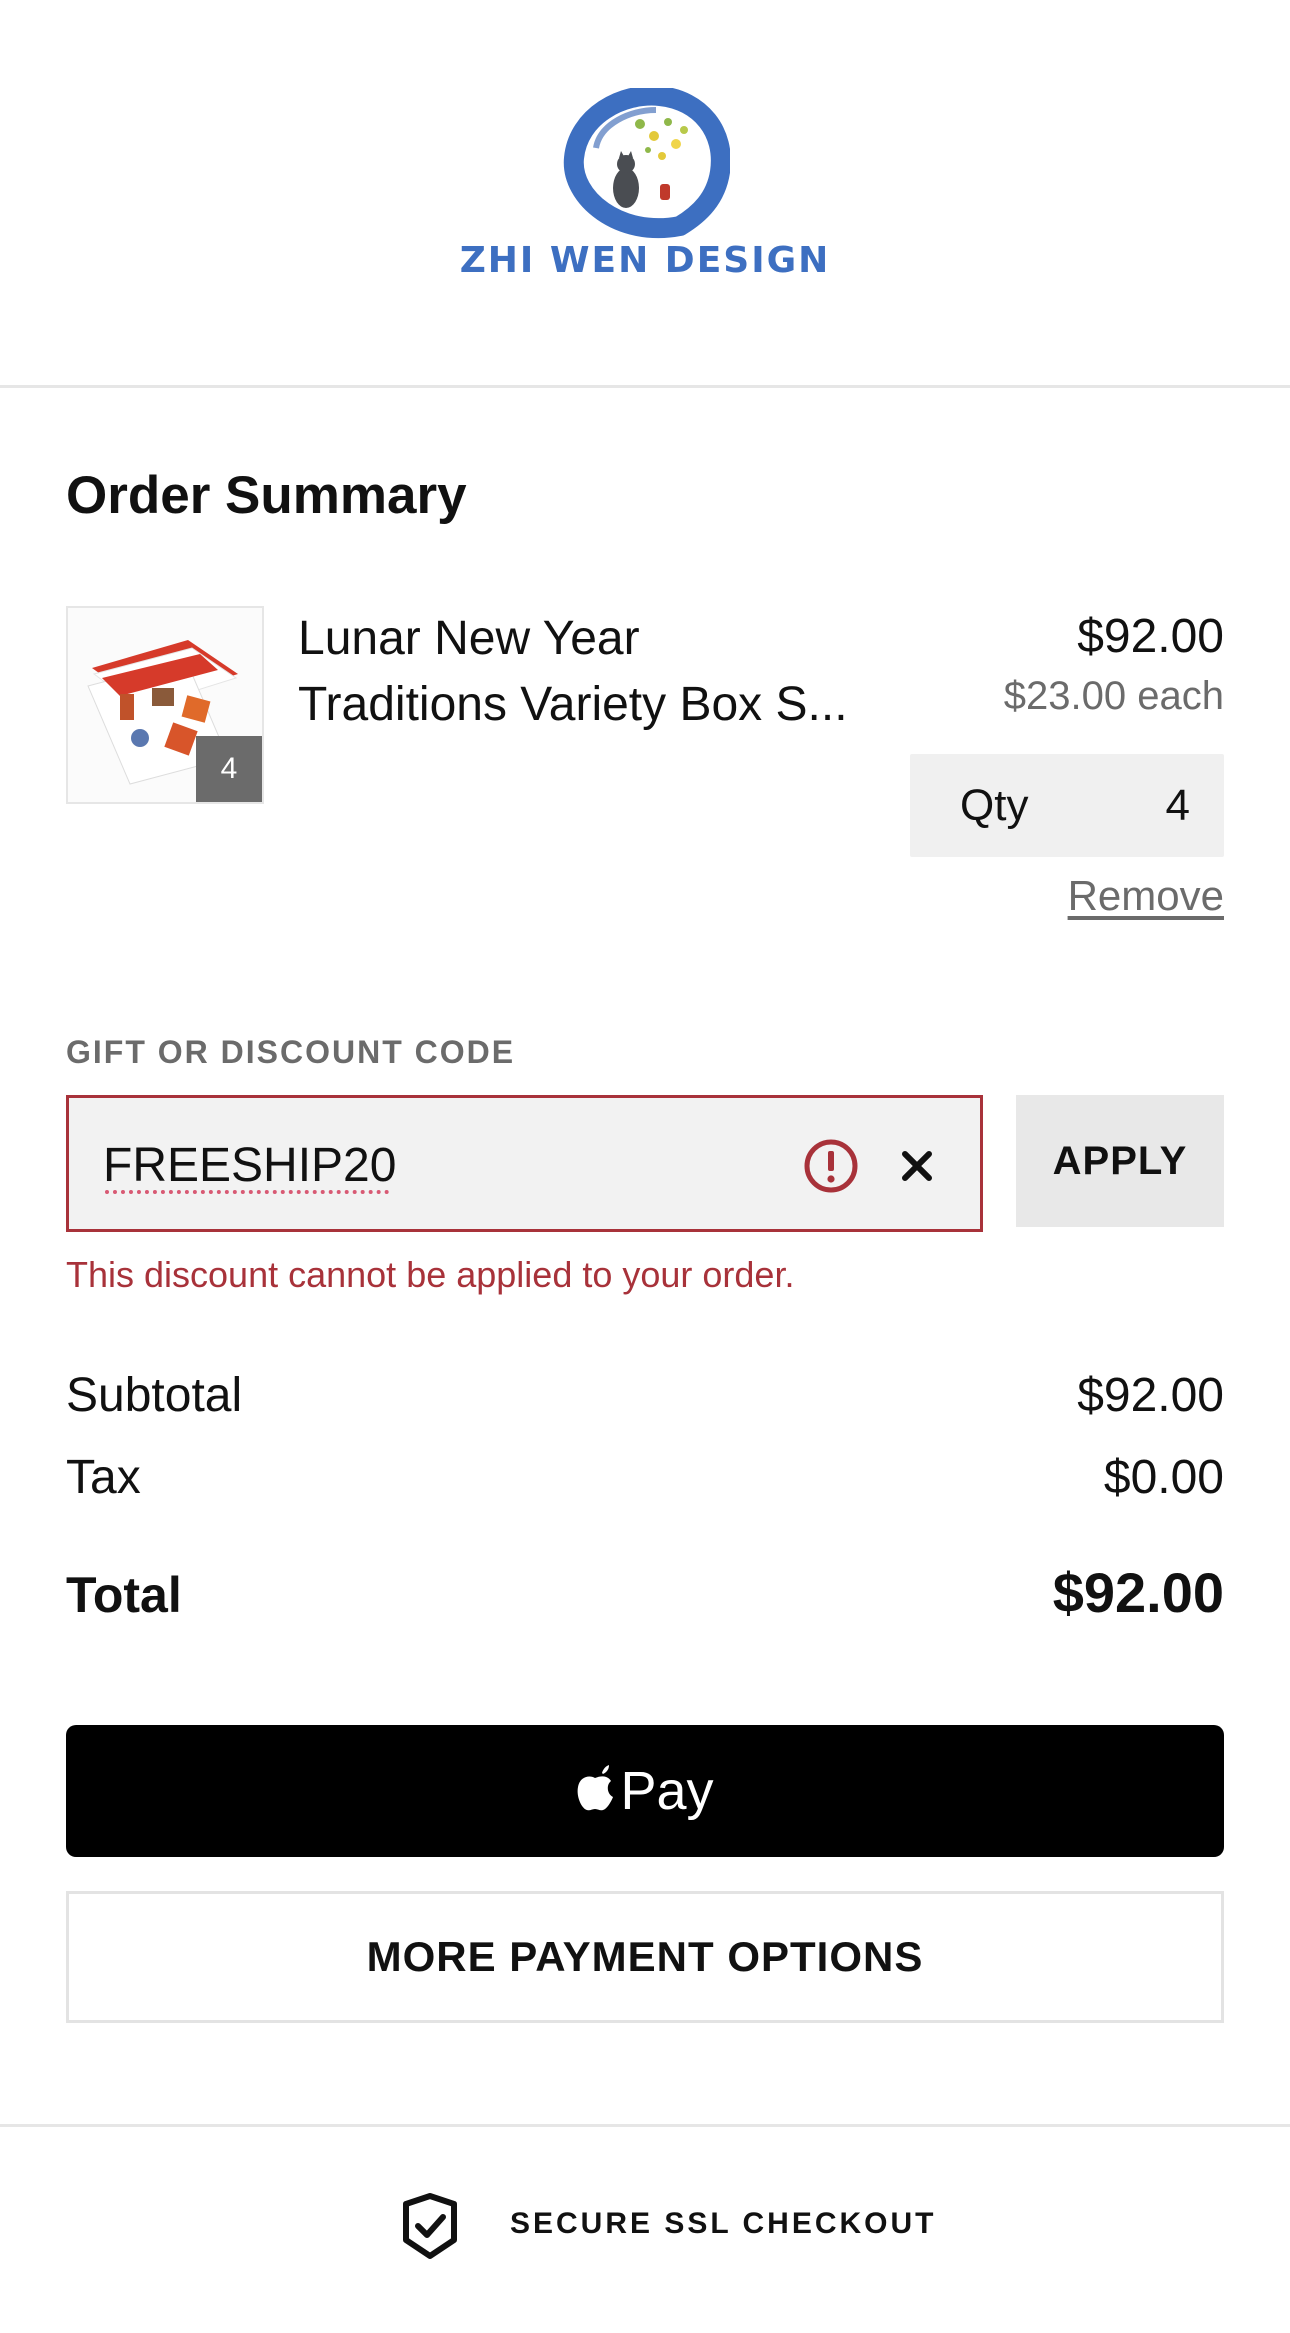  What do you see at coordinates (383, 1165) in the screenshot?
I see `discount-code-input` at bounding box center [383, 1165].